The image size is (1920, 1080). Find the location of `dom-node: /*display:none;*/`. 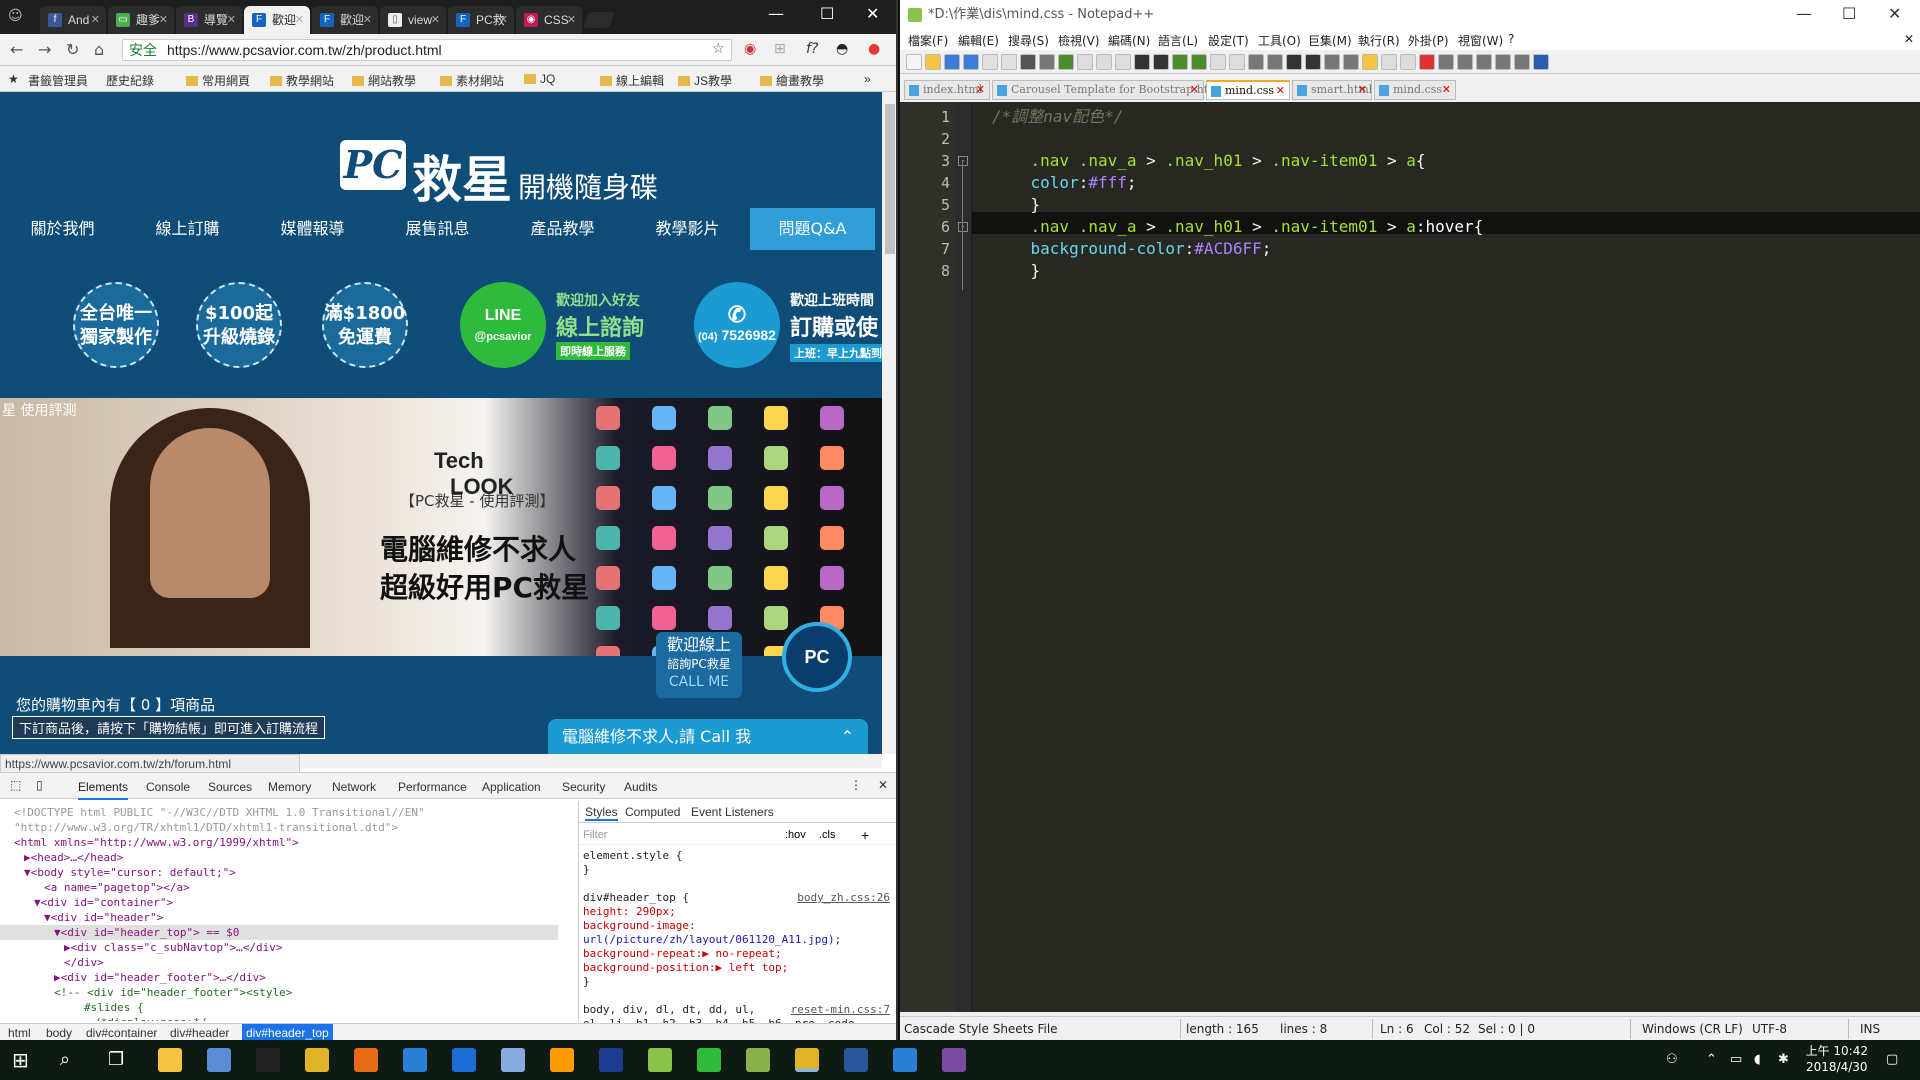

dom-node: /*display:none;*/ is located at coordinates (103, 1018).